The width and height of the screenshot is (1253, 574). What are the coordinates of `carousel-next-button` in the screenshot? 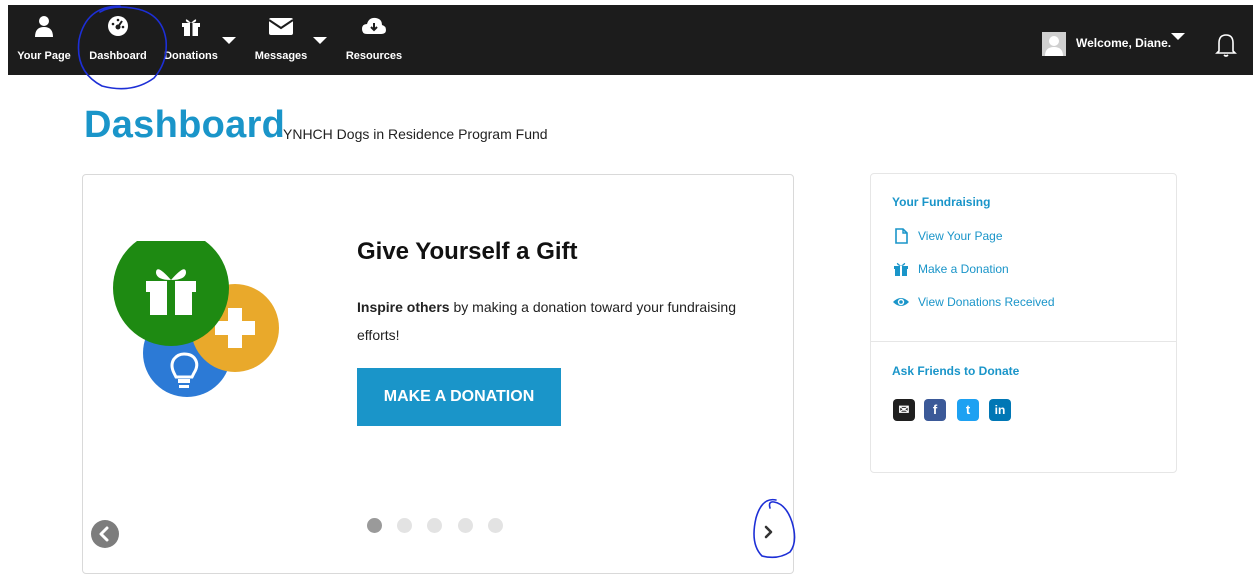 It's located at (769, 532).